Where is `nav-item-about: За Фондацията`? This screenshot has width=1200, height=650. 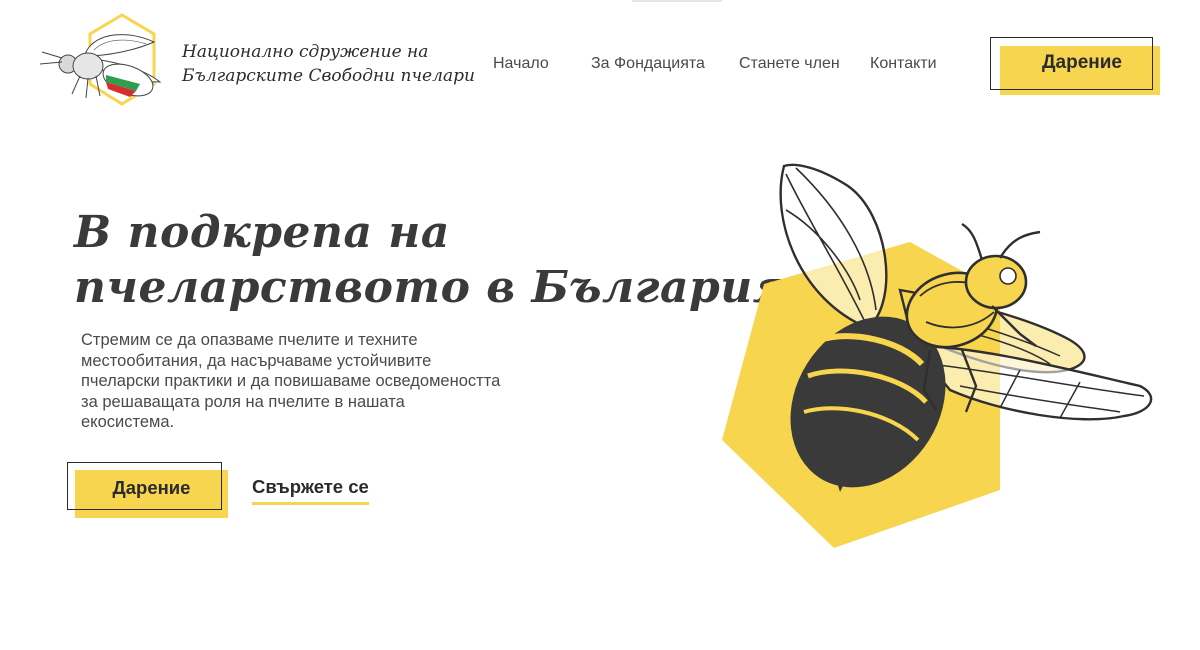 nav-item-about: За Фондацията is located at coordinates (648, 64).